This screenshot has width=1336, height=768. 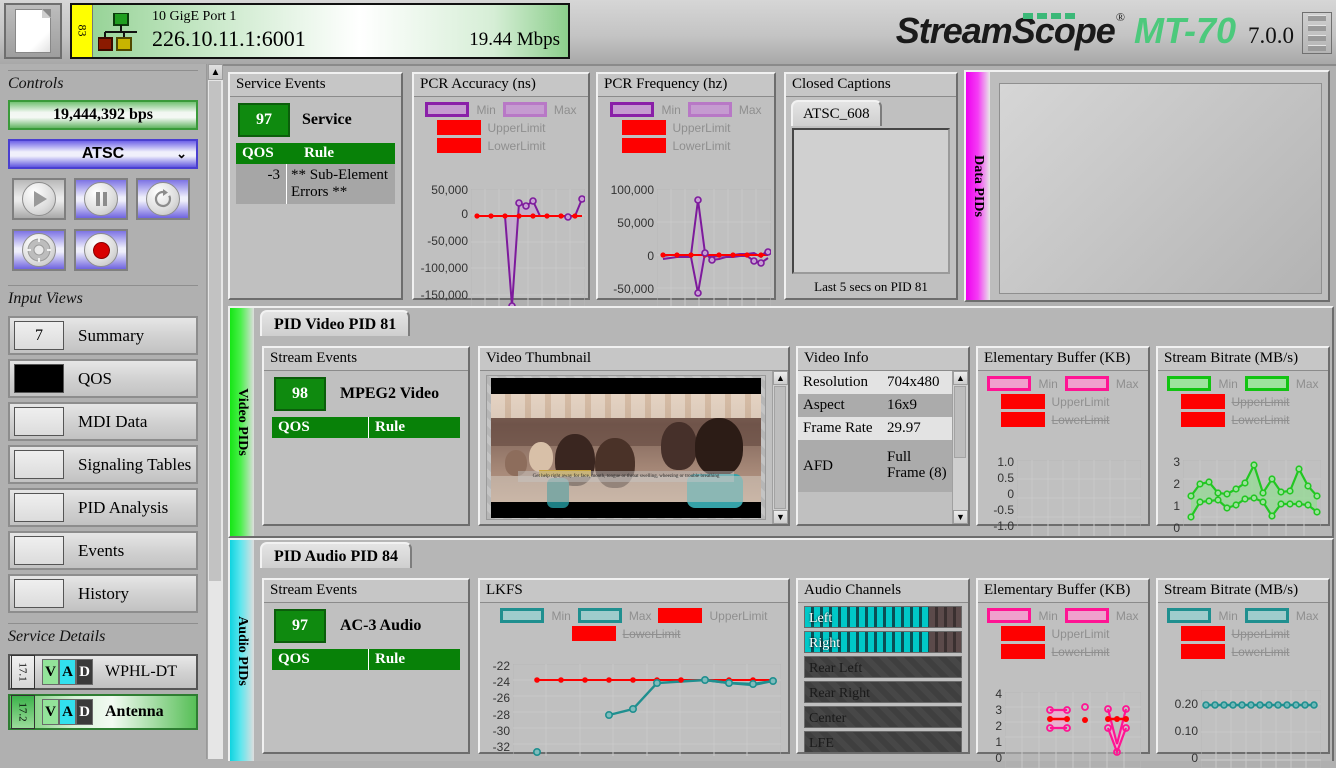 I want to click on ytick: 0, so click(x=1176, y=528).